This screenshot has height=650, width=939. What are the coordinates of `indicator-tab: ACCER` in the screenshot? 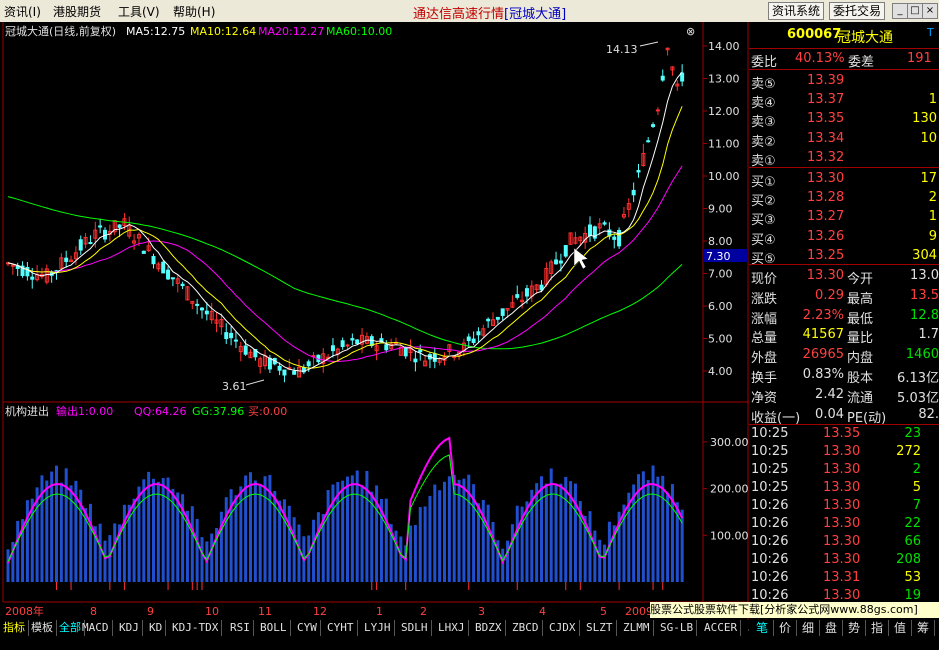 It's located at (721, 628).